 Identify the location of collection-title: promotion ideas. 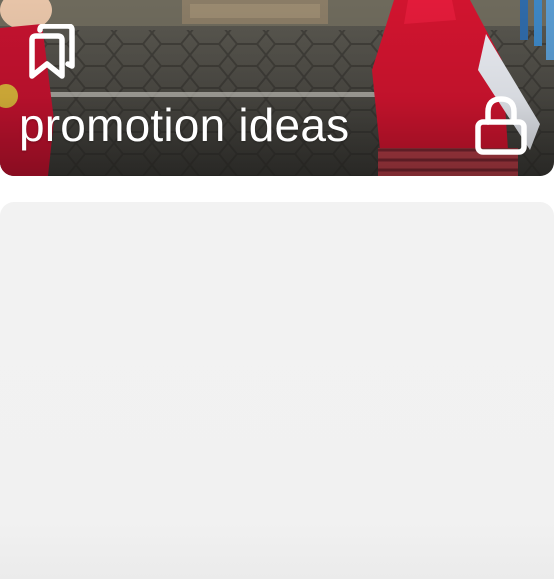
(184, 125).